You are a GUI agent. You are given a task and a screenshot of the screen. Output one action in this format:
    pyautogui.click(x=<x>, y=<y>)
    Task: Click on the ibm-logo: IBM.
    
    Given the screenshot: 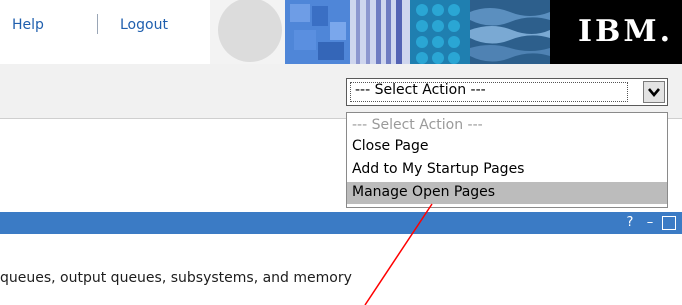 What is the action you would take?
    pyautogui.click(x=626, y=31)
    